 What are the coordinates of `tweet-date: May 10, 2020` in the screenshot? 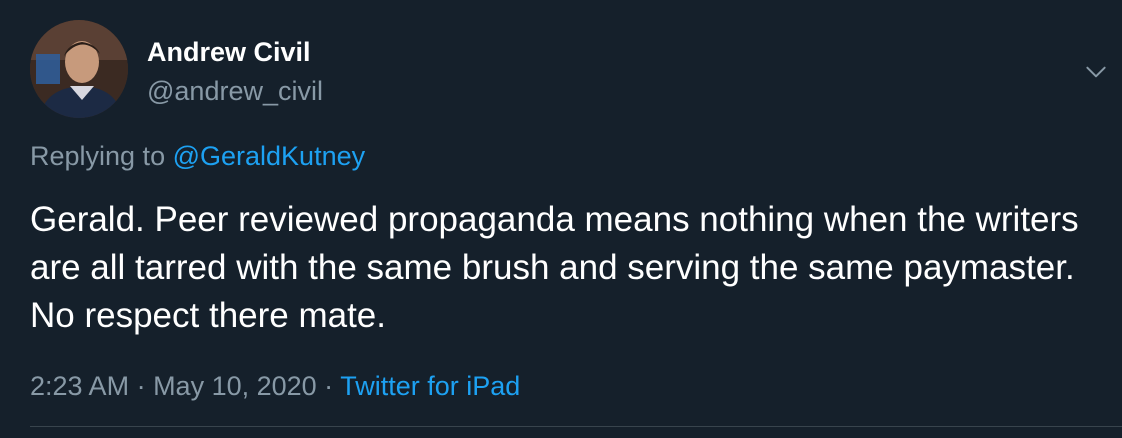 It's located at (235, 386).